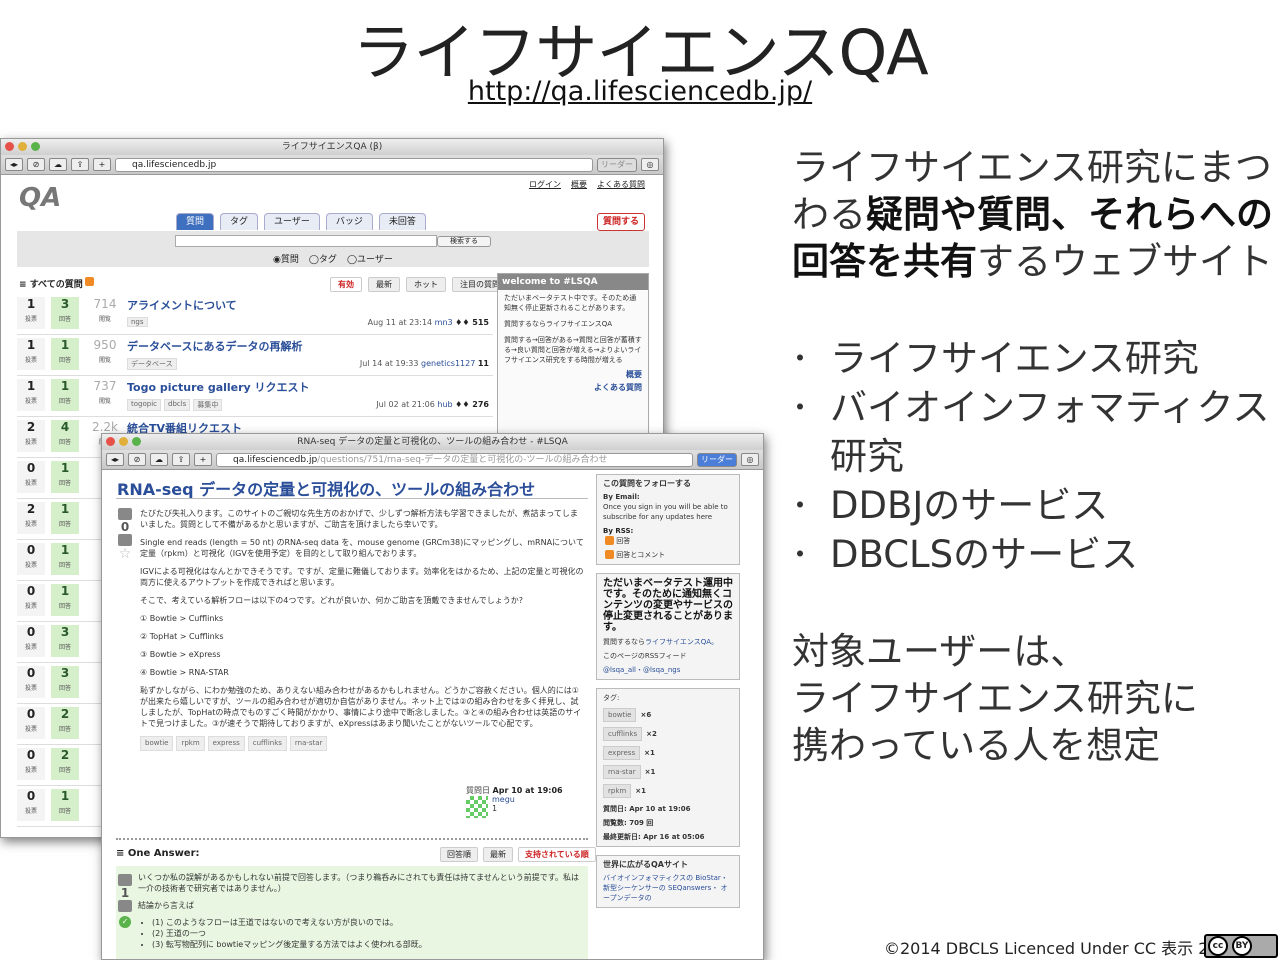 The width and height of the screenshot is (1280, 960). What do you see at coordinates (464, 241) in the screenshot?
I see `search-button: 検索する` at bounding box center [464, 241].